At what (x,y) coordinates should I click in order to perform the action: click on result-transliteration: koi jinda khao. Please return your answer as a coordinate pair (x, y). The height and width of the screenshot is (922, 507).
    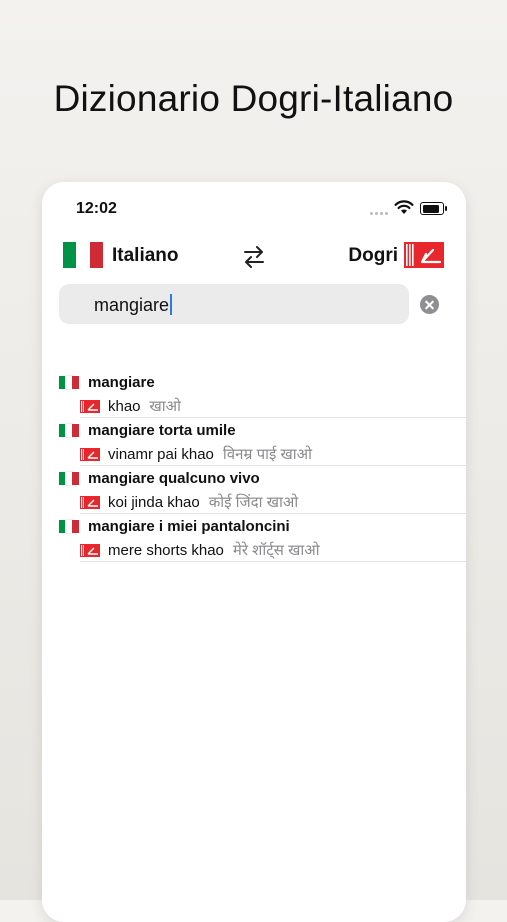
    Looking at the image, I should click on (154, 502).